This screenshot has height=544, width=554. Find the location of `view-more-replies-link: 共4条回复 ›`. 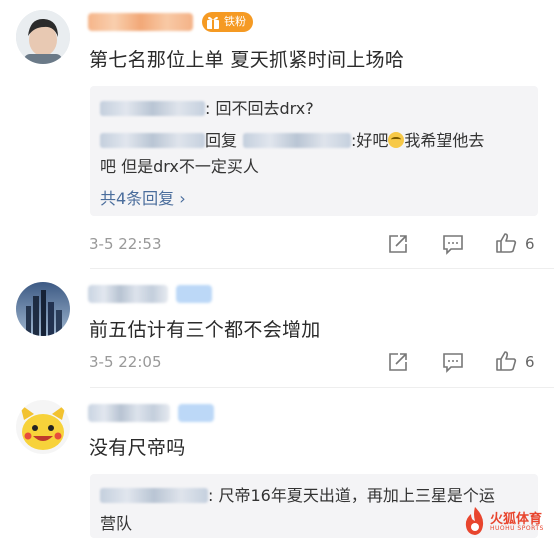

view-more-replies-link: 共4条回复 › is located at coordinates (143, 197).